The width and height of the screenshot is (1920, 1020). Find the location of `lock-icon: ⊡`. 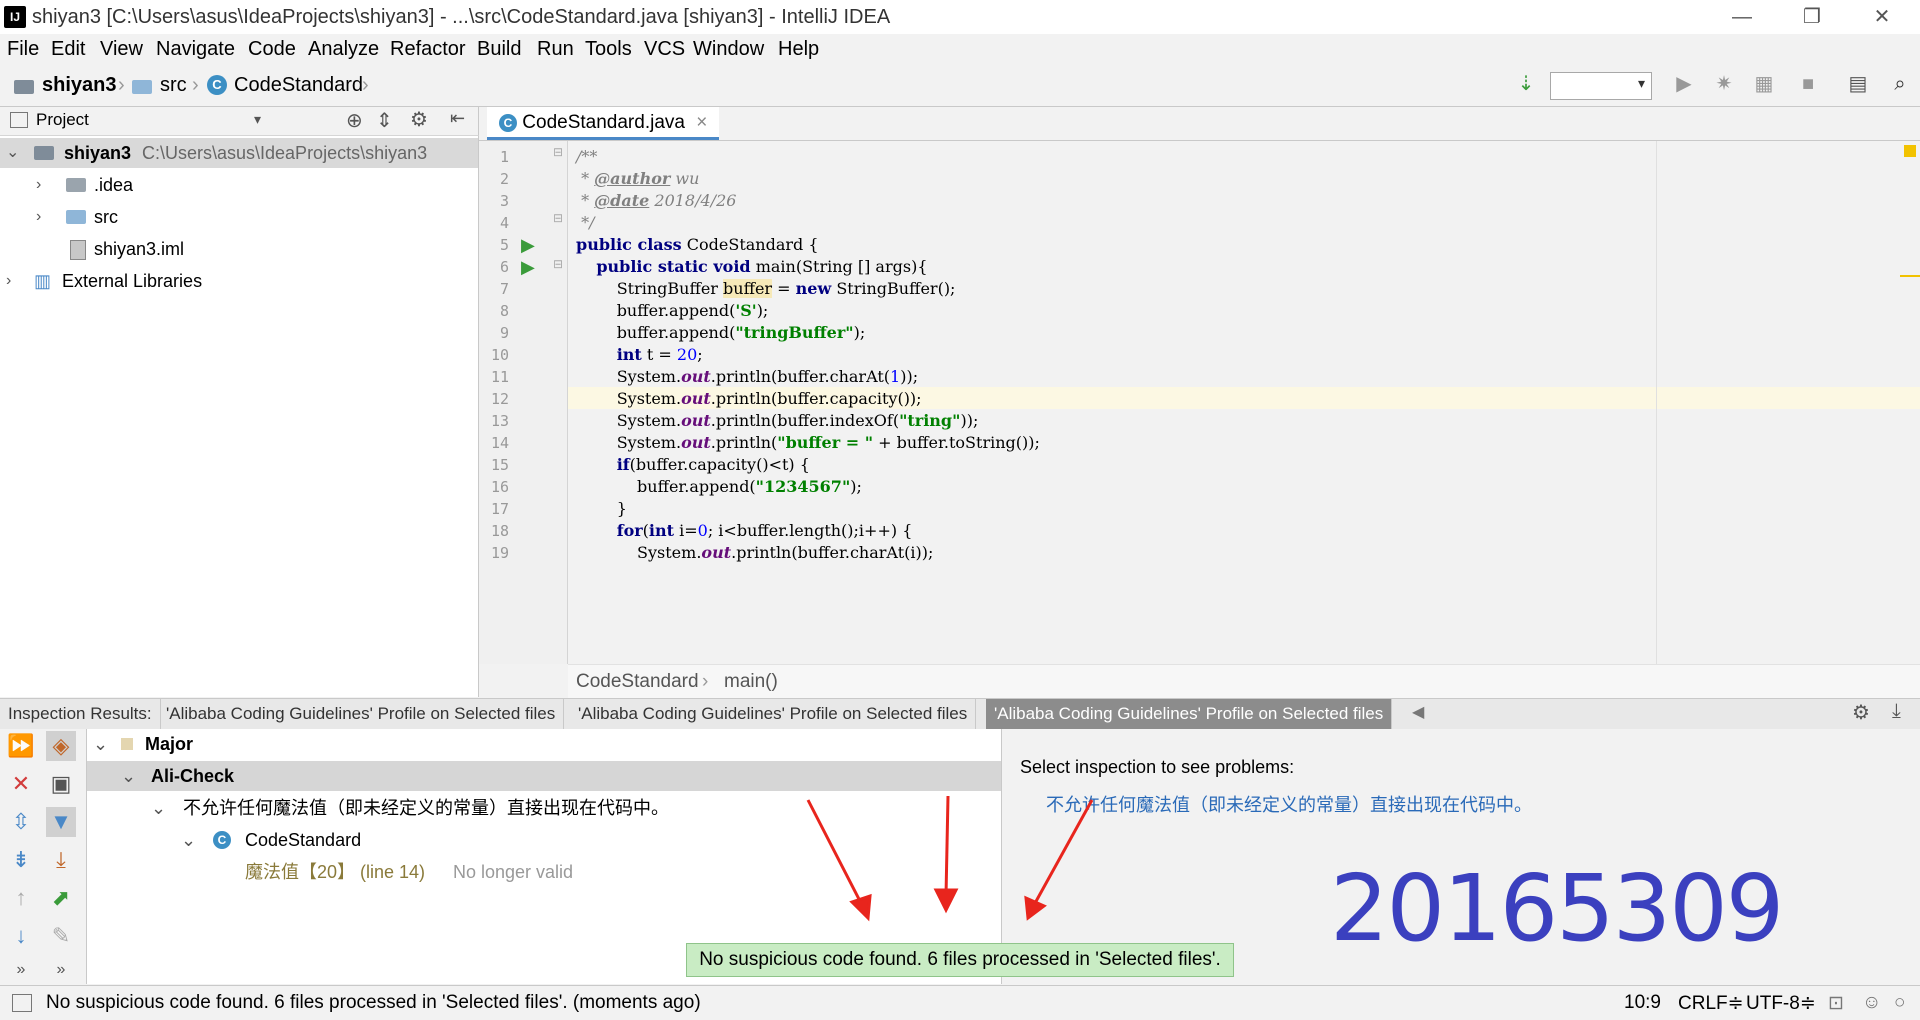

lock-icon: ⊡ is located at coordinates (1836, 1003).